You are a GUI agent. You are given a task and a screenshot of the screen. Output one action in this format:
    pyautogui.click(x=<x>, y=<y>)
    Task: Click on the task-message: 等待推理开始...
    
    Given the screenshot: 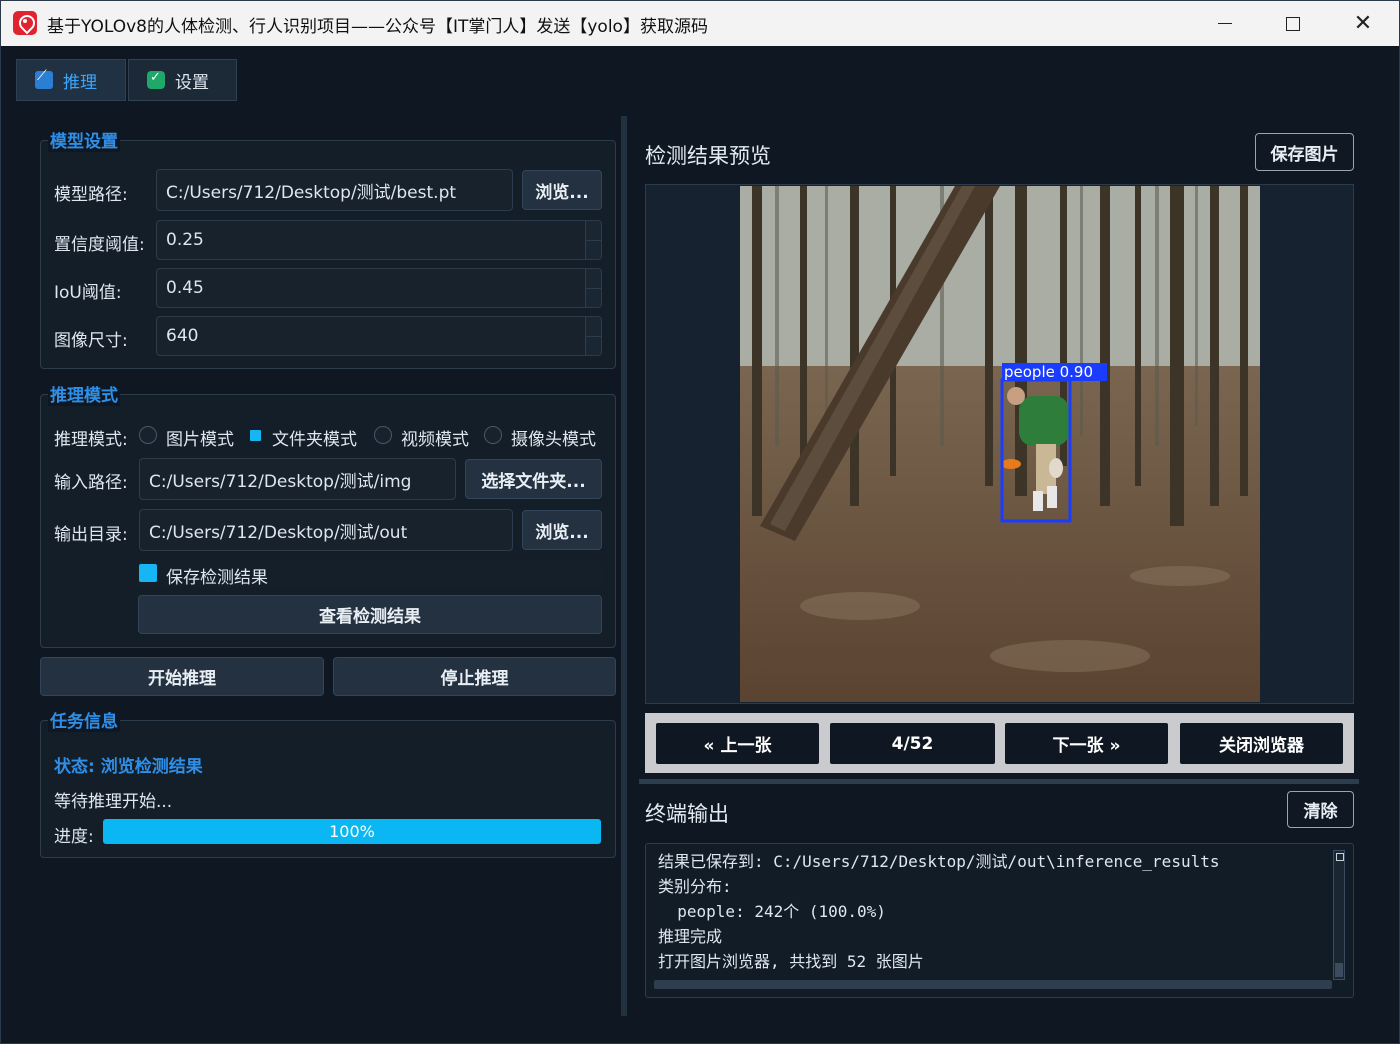 What is the action you would take?
    pyautogui.click(x=113, y=802)
    